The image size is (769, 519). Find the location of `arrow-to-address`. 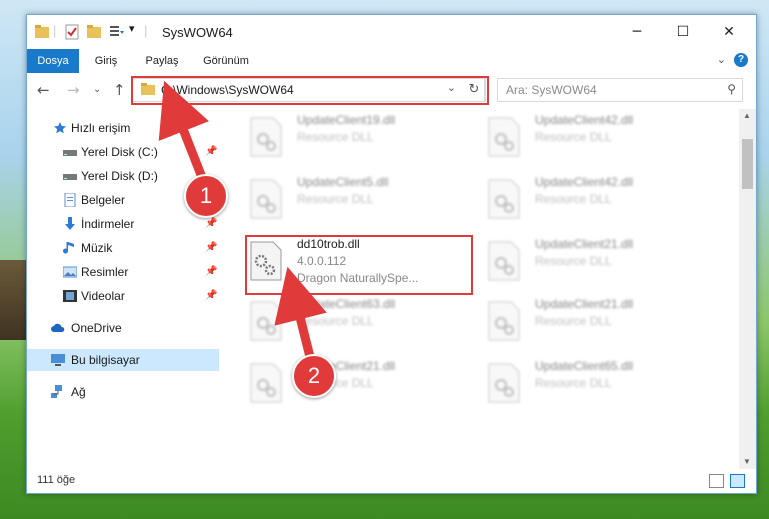

arrow-to-address is located at coordinates (183, 131).